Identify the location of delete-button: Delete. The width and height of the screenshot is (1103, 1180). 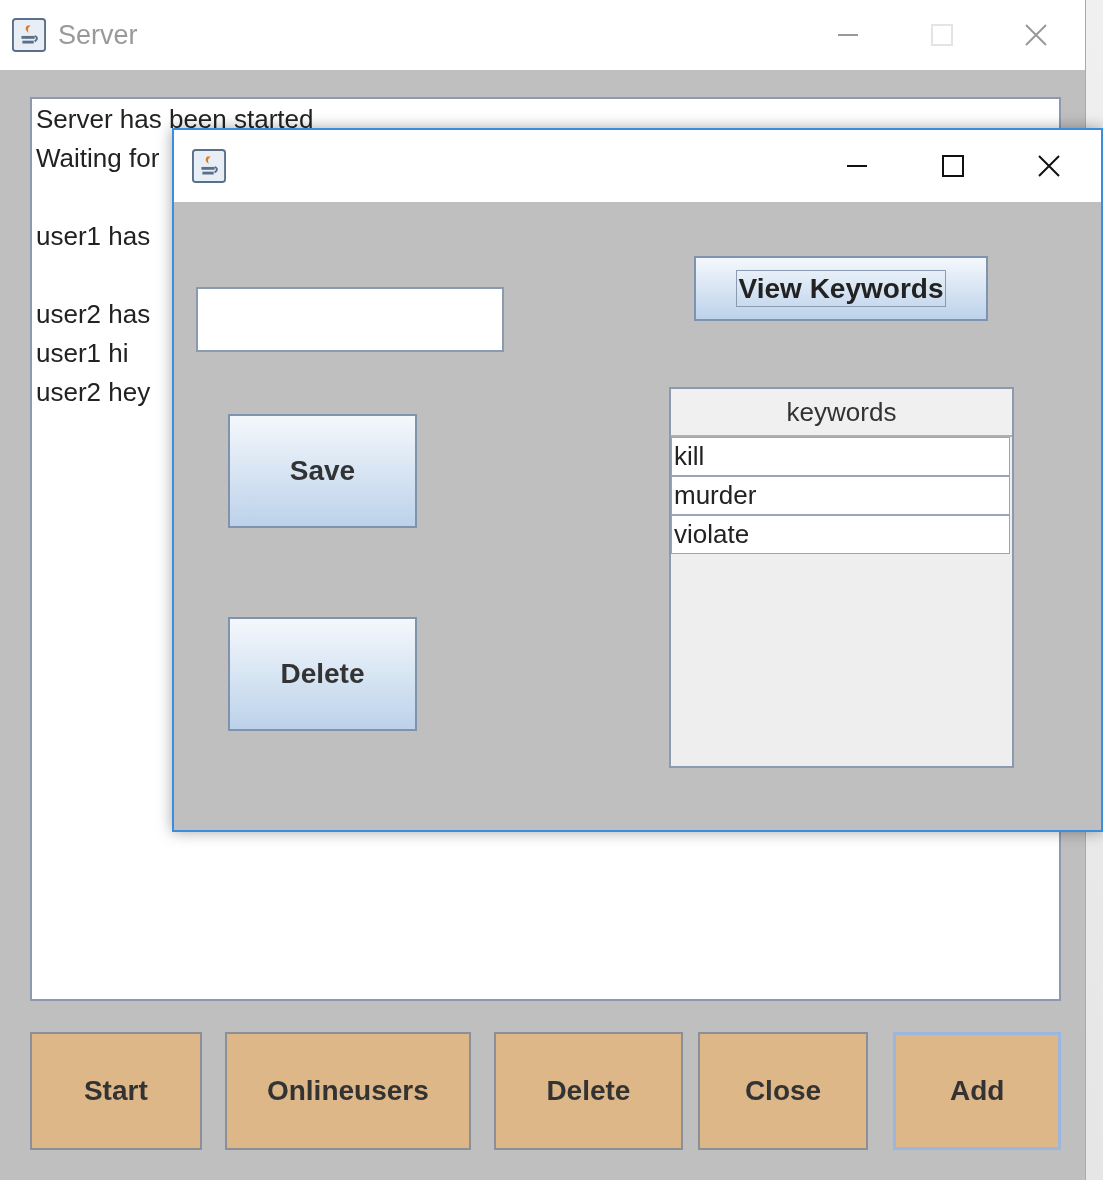
(322, 674).